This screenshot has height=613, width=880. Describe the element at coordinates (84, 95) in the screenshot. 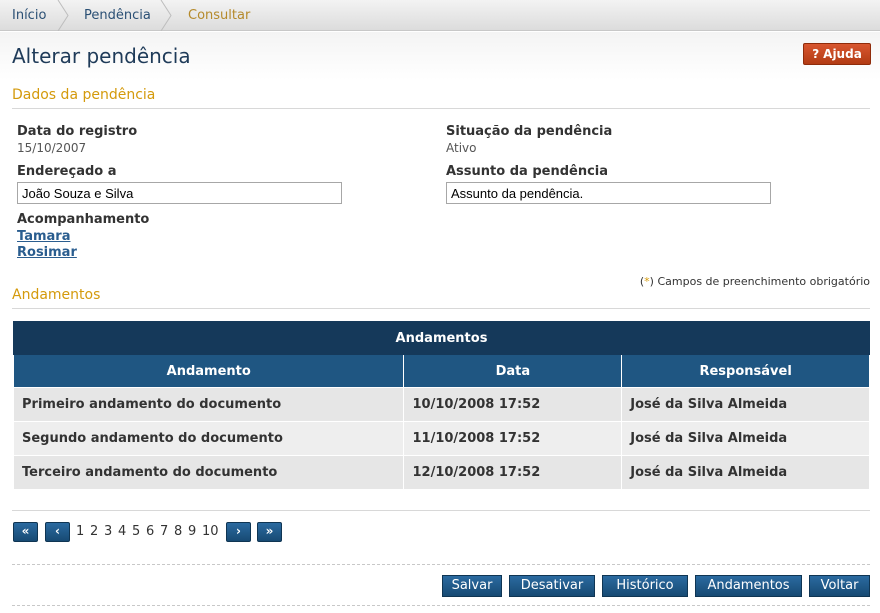

I see `section-title-details: Dados da pendência` at that location.